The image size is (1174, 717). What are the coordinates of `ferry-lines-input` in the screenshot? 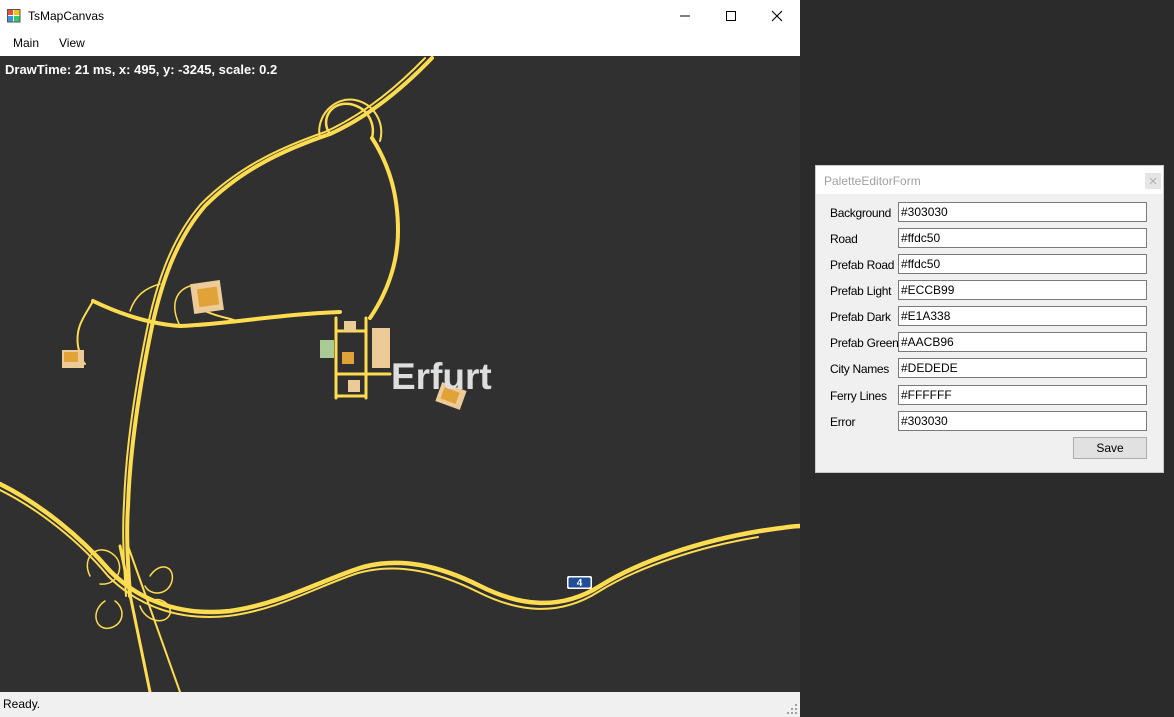 It's located at (1022, 395).